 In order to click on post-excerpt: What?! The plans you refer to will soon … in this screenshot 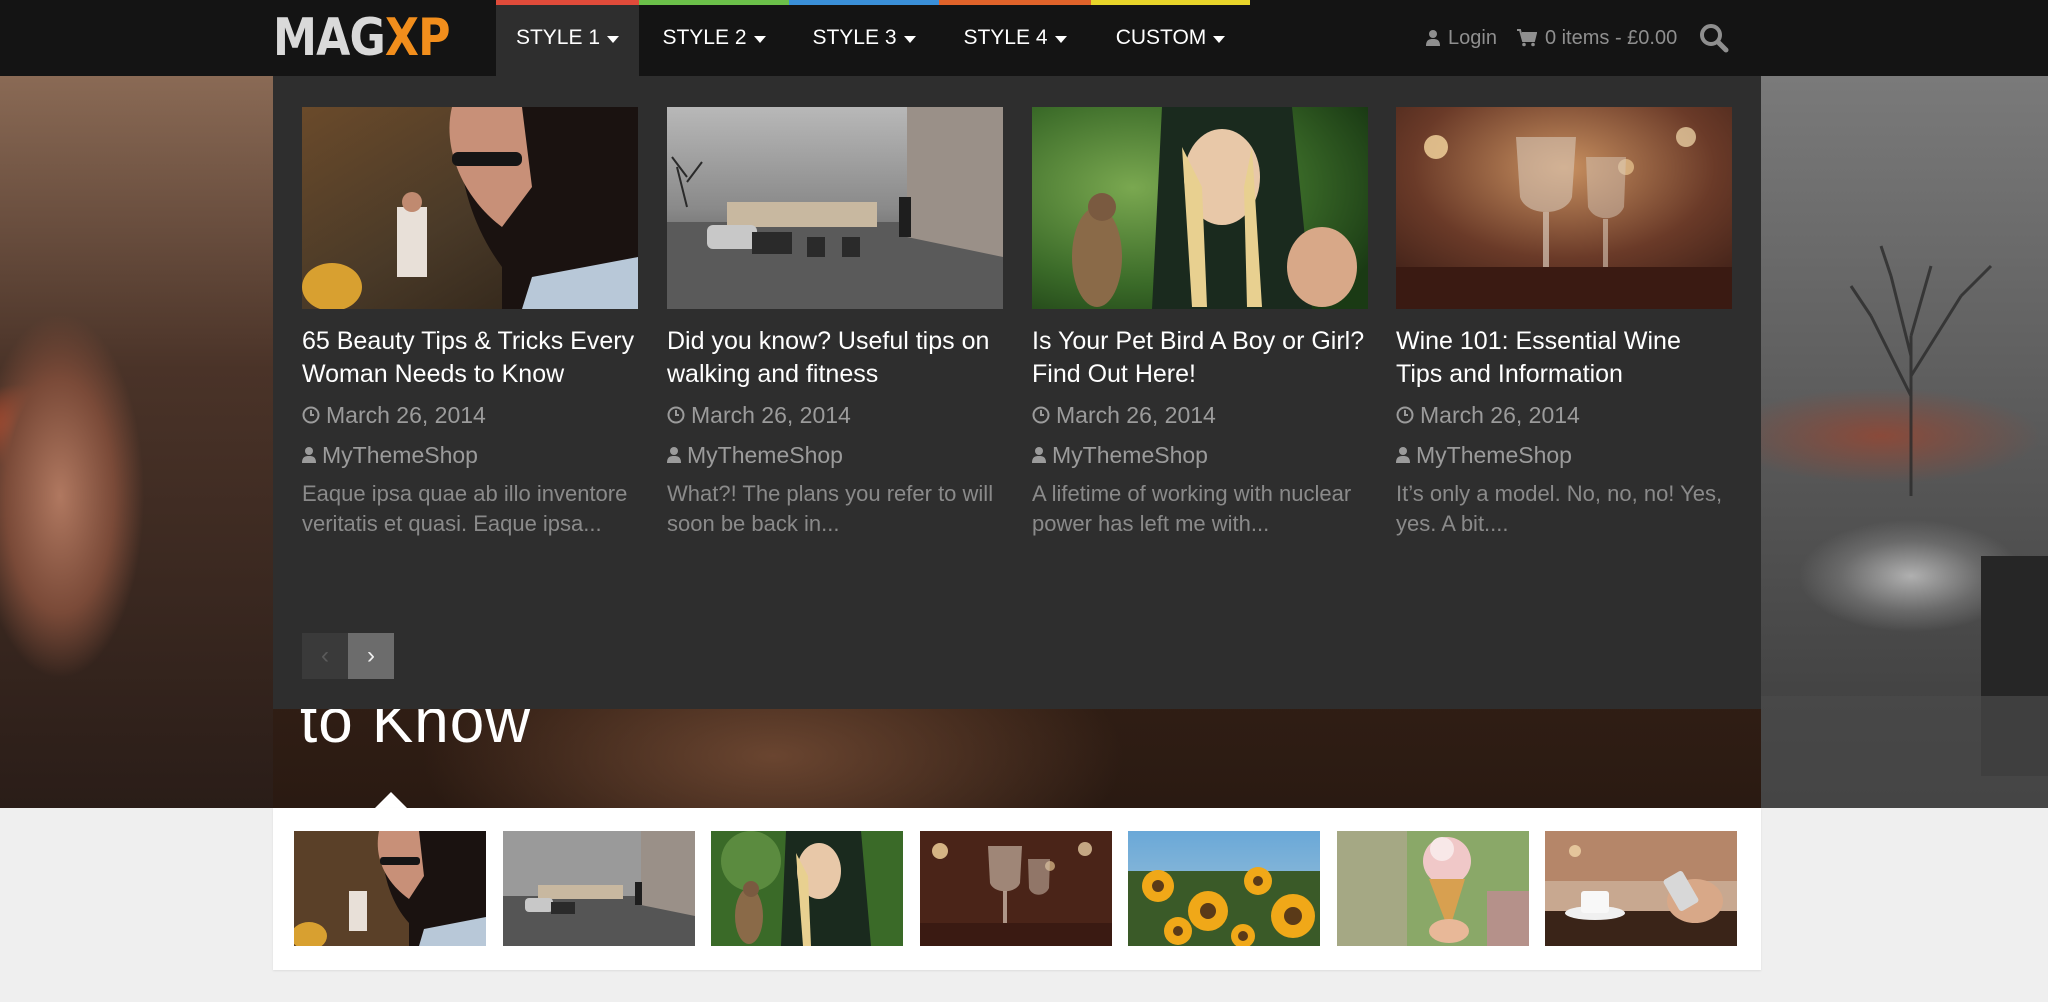, I will do `click(830, 508)`.